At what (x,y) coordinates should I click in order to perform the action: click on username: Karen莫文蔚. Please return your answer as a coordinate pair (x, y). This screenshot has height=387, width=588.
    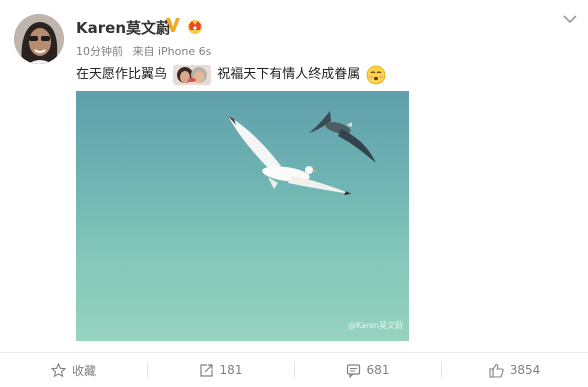
    Looking at the image, I should click on (123, 27).